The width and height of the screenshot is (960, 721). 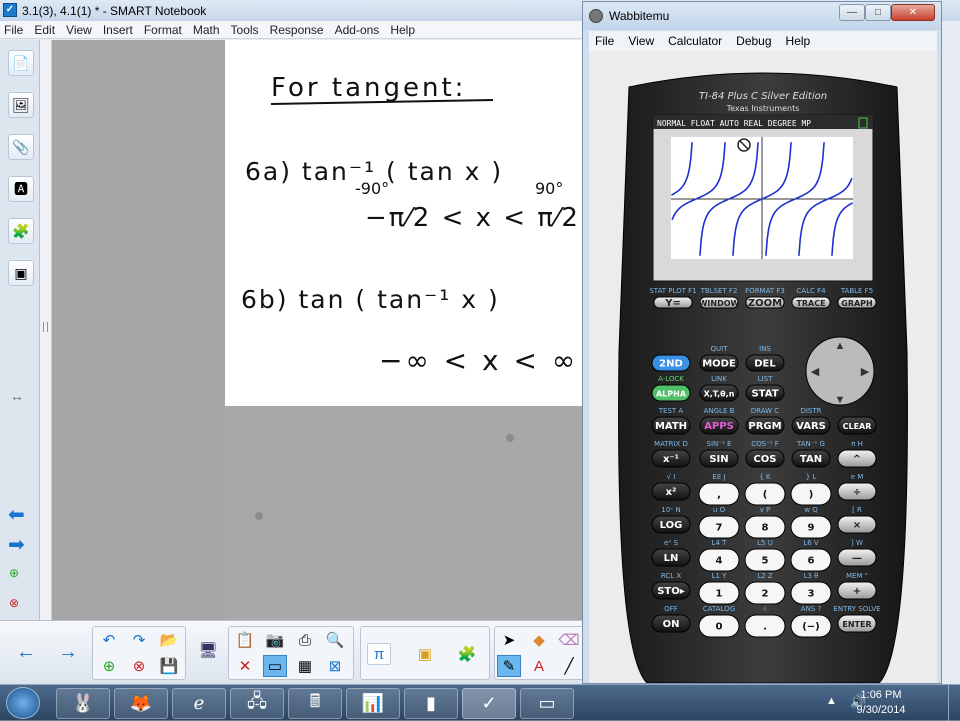 I want to click on select-cursor-icon: ➤, so click(x=509, y=640).